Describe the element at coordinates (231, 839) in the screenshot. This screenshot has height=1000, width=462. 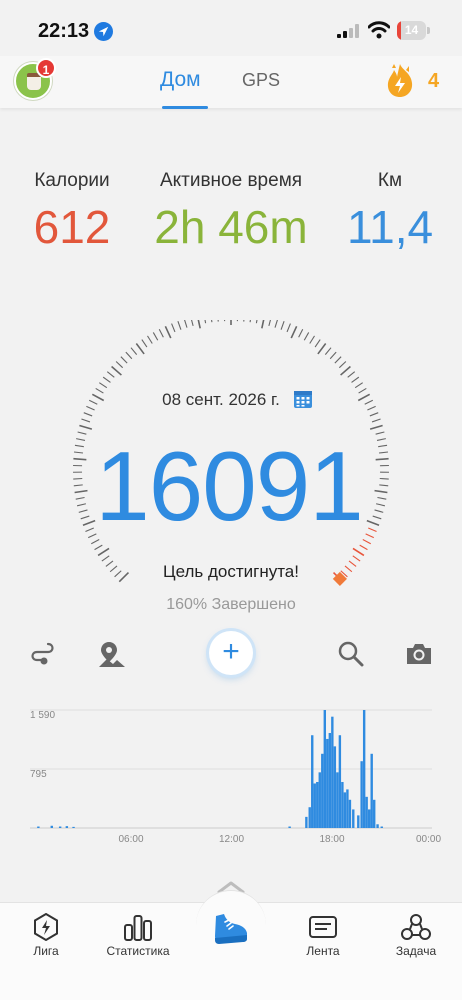
I see `x-tick-label: 12:00` at that location.